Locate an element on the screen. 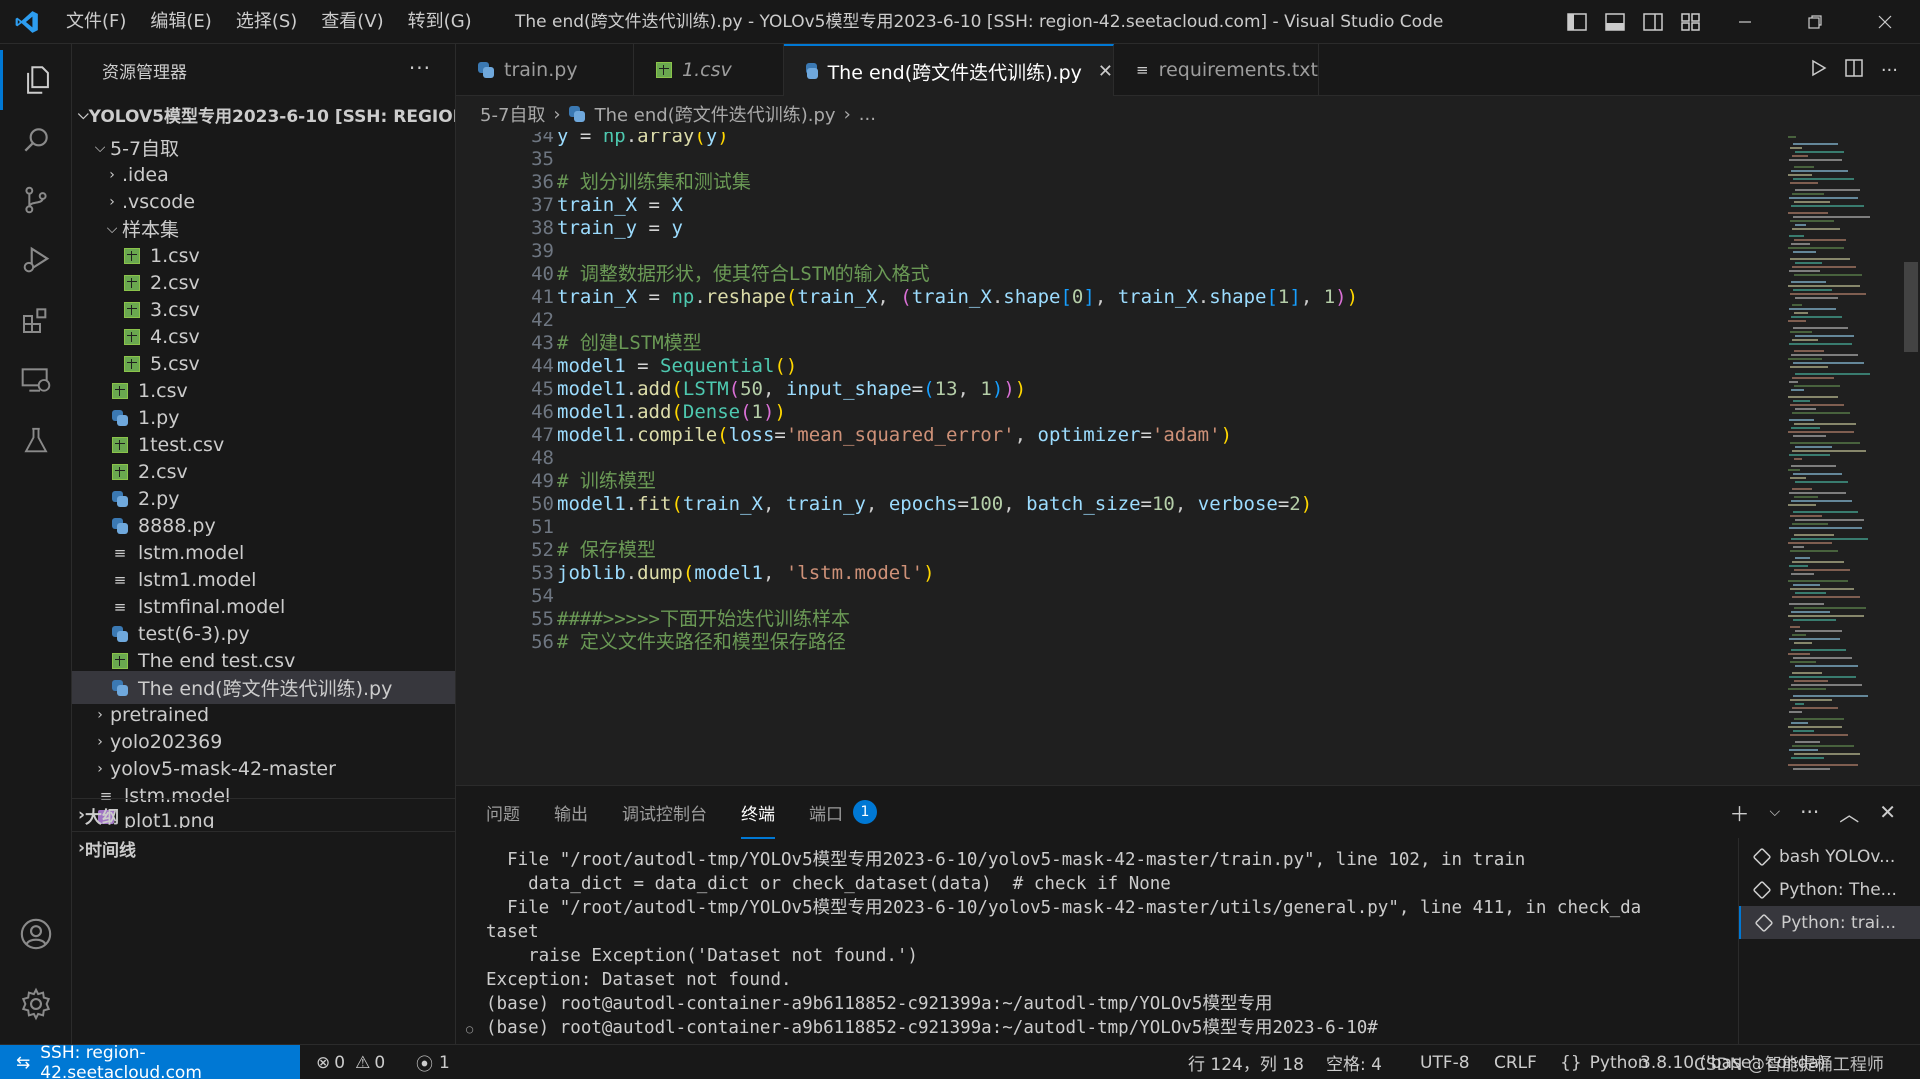 This screenshot has height=1079, width=1920. vscode-logo-icon is located at coordinates (27, 22).